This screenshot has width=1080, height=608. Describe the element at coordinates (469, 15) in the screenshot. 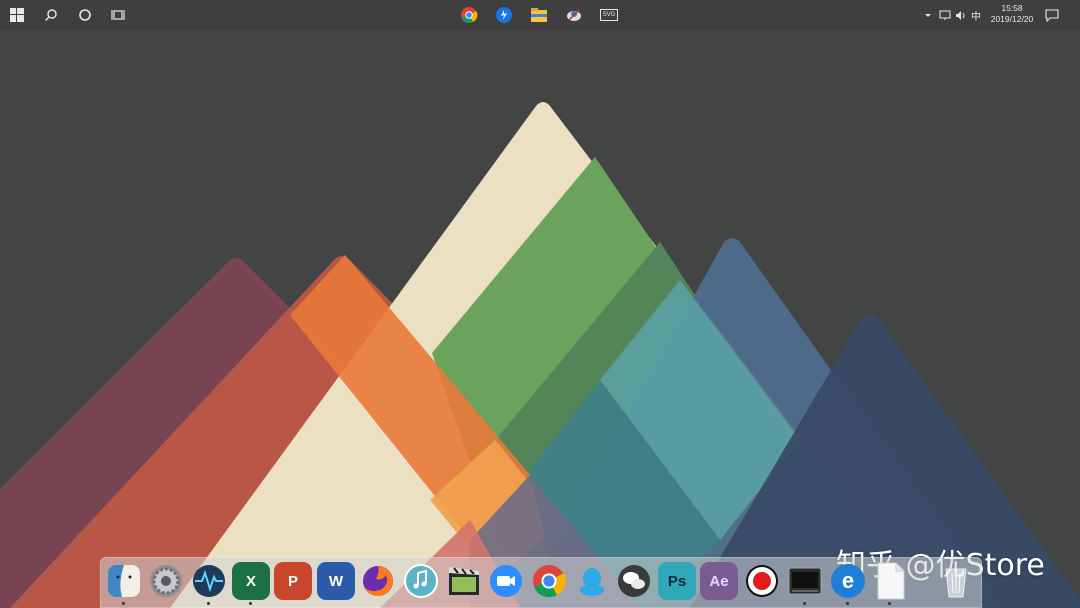

I see `chrome-icon` at that location.